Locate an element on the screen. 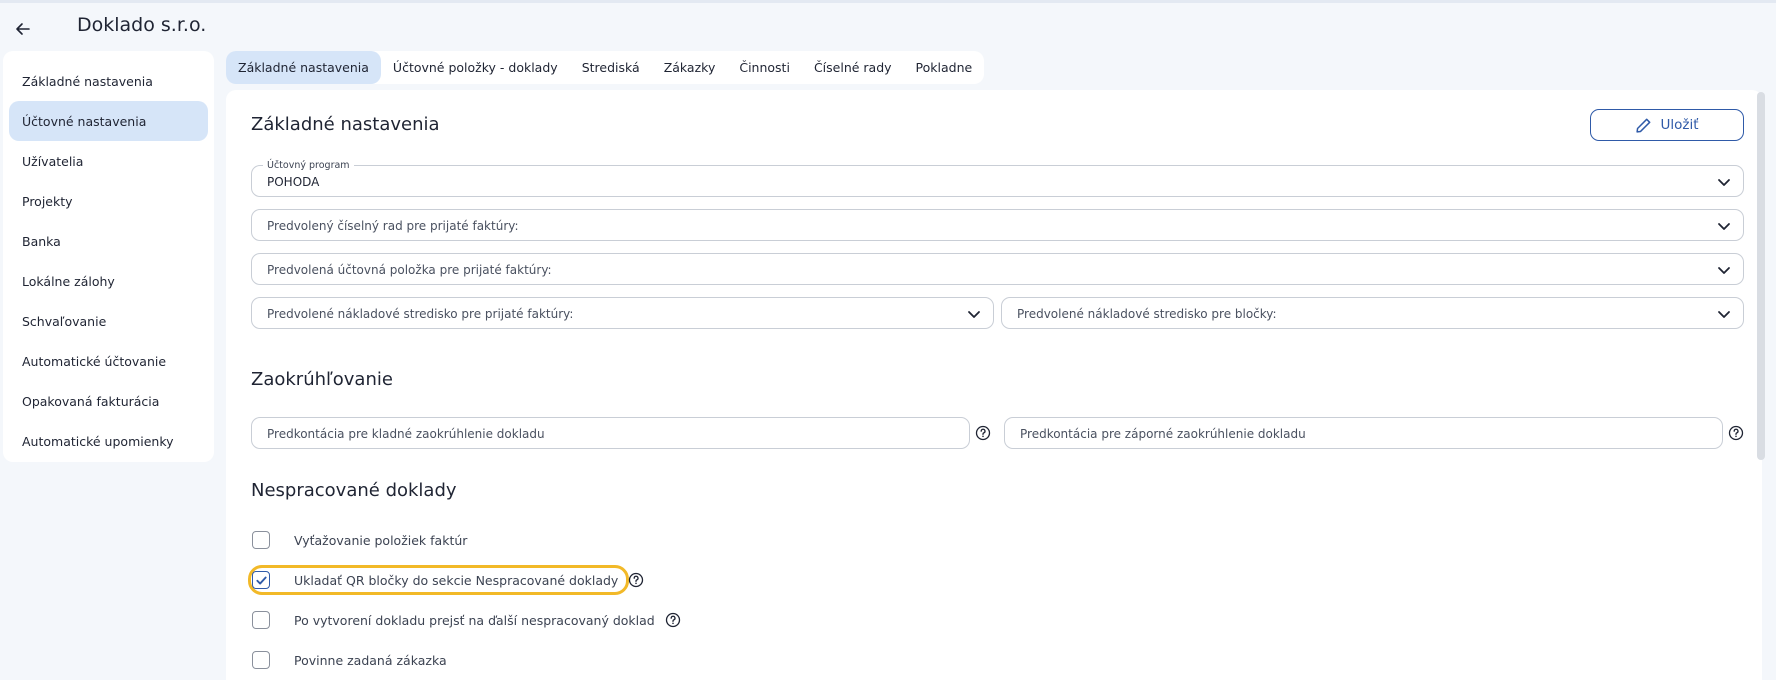 The width and height of the screenshot is (1776, 680). save-qr-receipts-checkbox is located at coordinates (261, 580).